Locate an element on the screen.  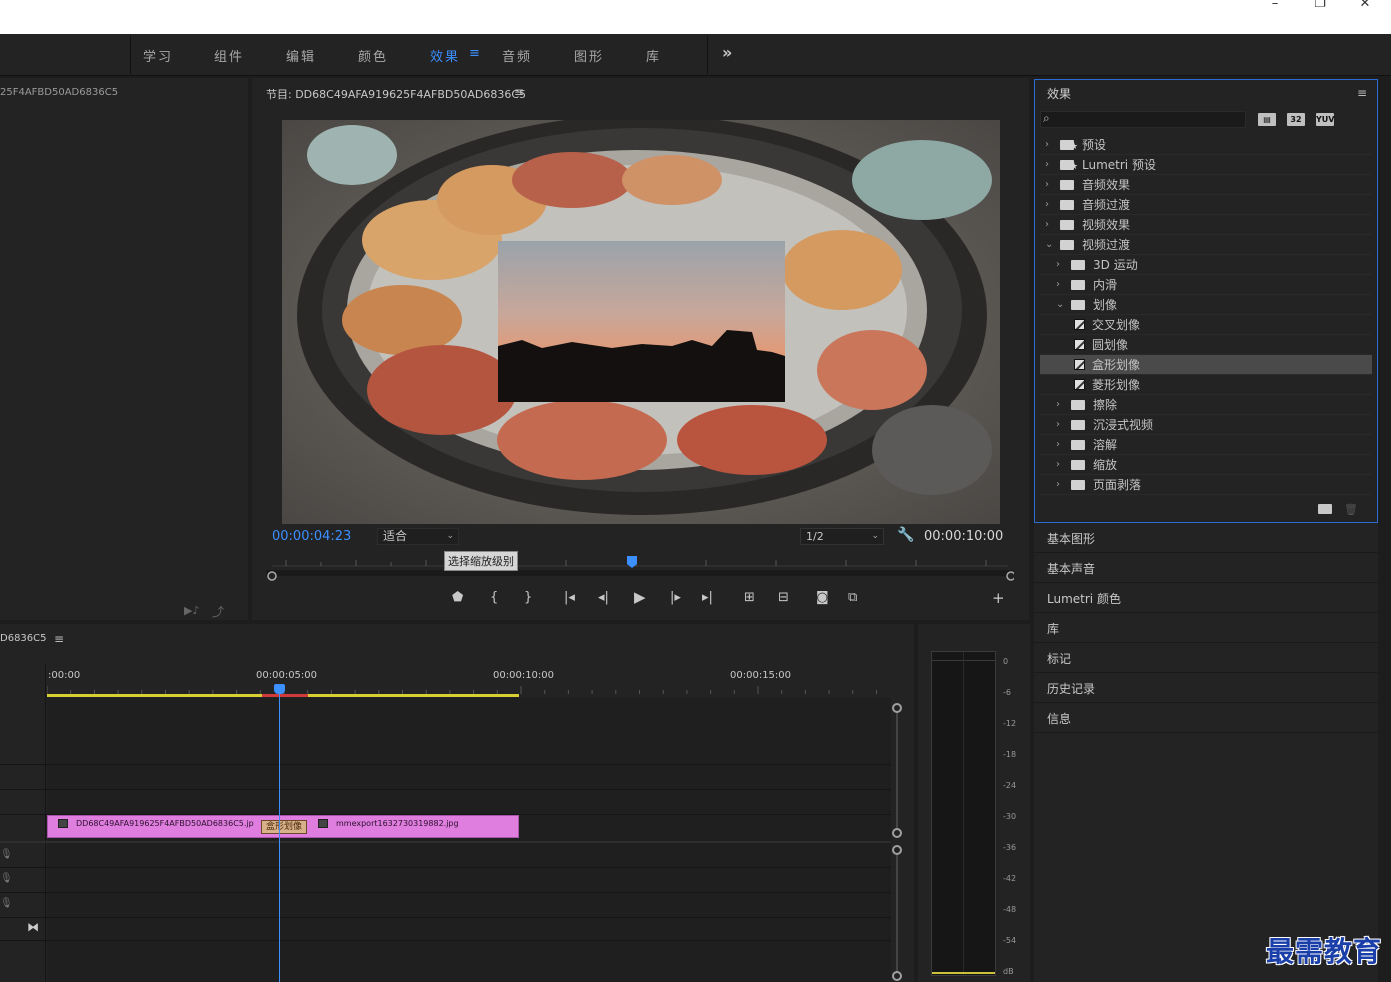
export-frame-camera-icon: ◙ is located at coordinates (822, 597).